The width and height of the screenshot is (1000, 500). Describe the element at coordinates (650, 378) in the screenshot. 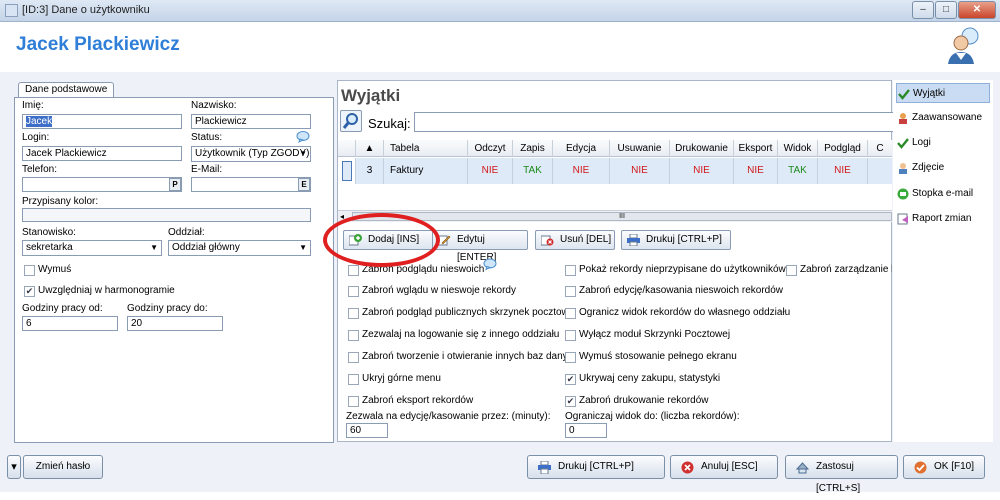

I see `check-ukryj-ceny-label: Ukrywaj ceny zakupu, statystyki` at that location.